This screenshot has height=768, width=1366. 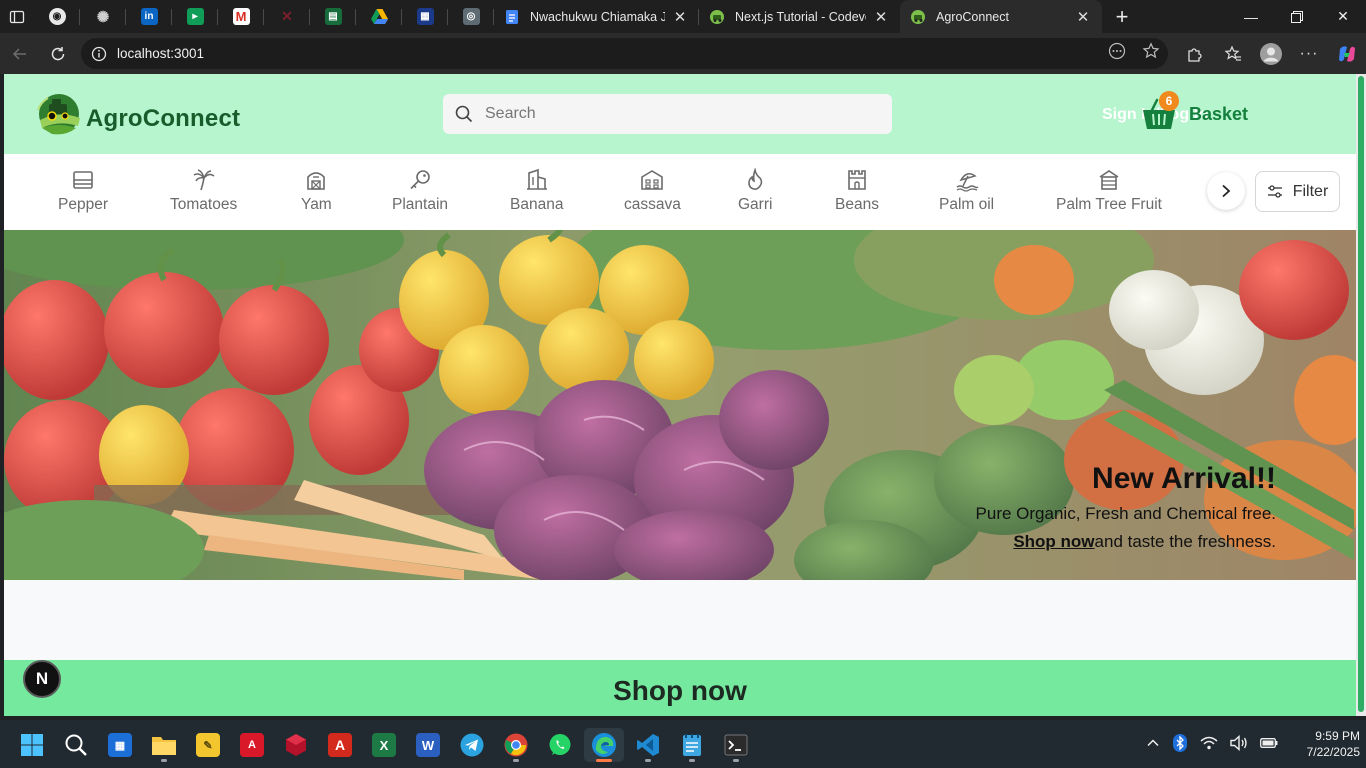 What do you see at coordinates (195, 16) in the screenshot?
I see `pinned-tab-meet: ▸` at bounding box center [195, 16].